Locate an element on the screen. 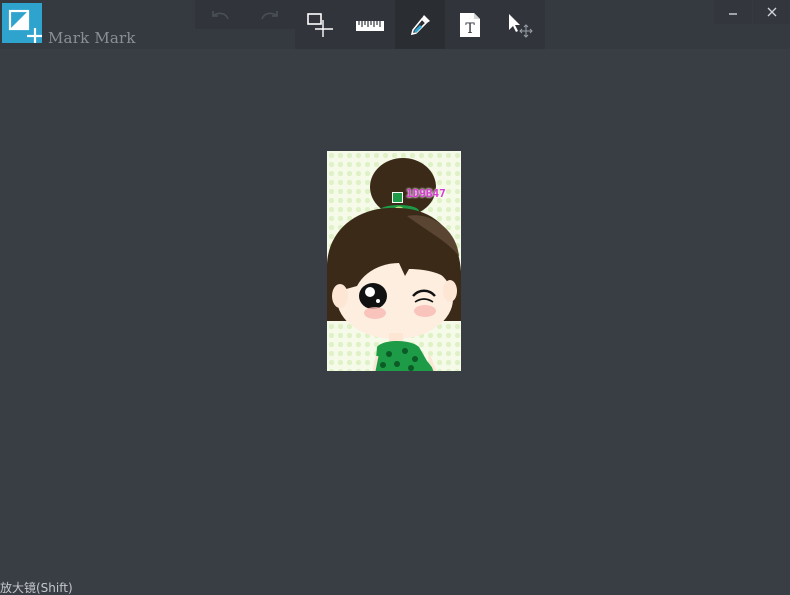 This screenshot has width=790, height=595. canvas-image is located at coordinates (394, 261).